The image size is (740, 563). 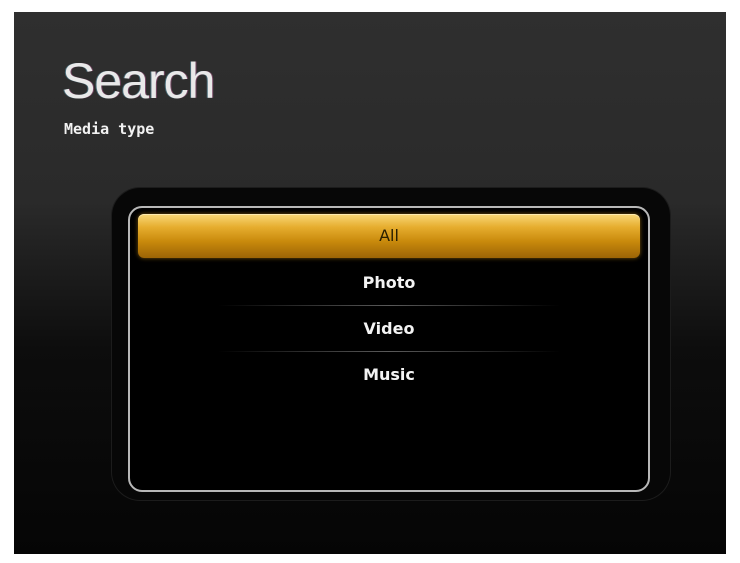 What do you see at coordinates (109, 129) in the screenshot?
I see `page-subtitle: Media type` at bounding box center [109, 129].